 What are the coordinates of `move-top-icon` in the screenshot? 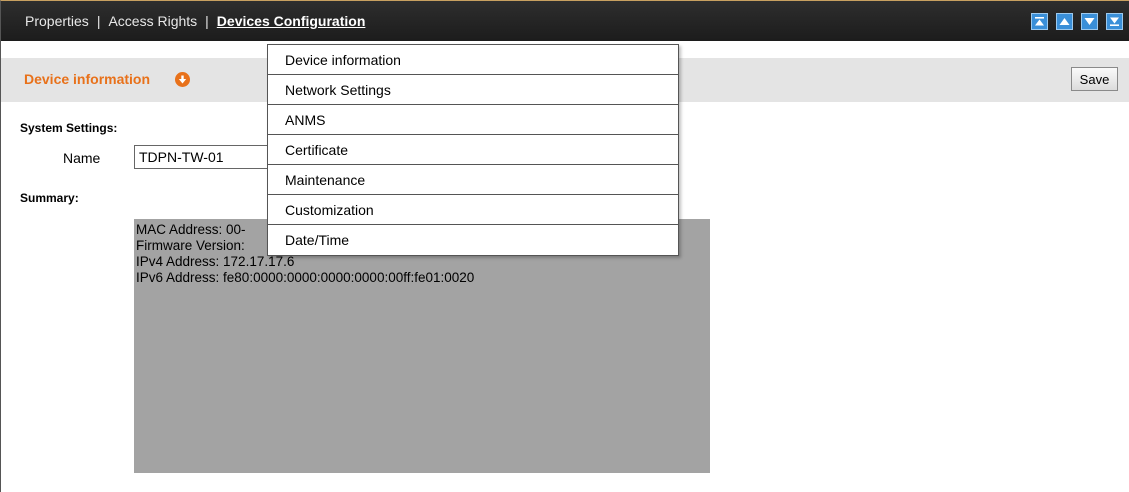 It's located at (1039, 21).